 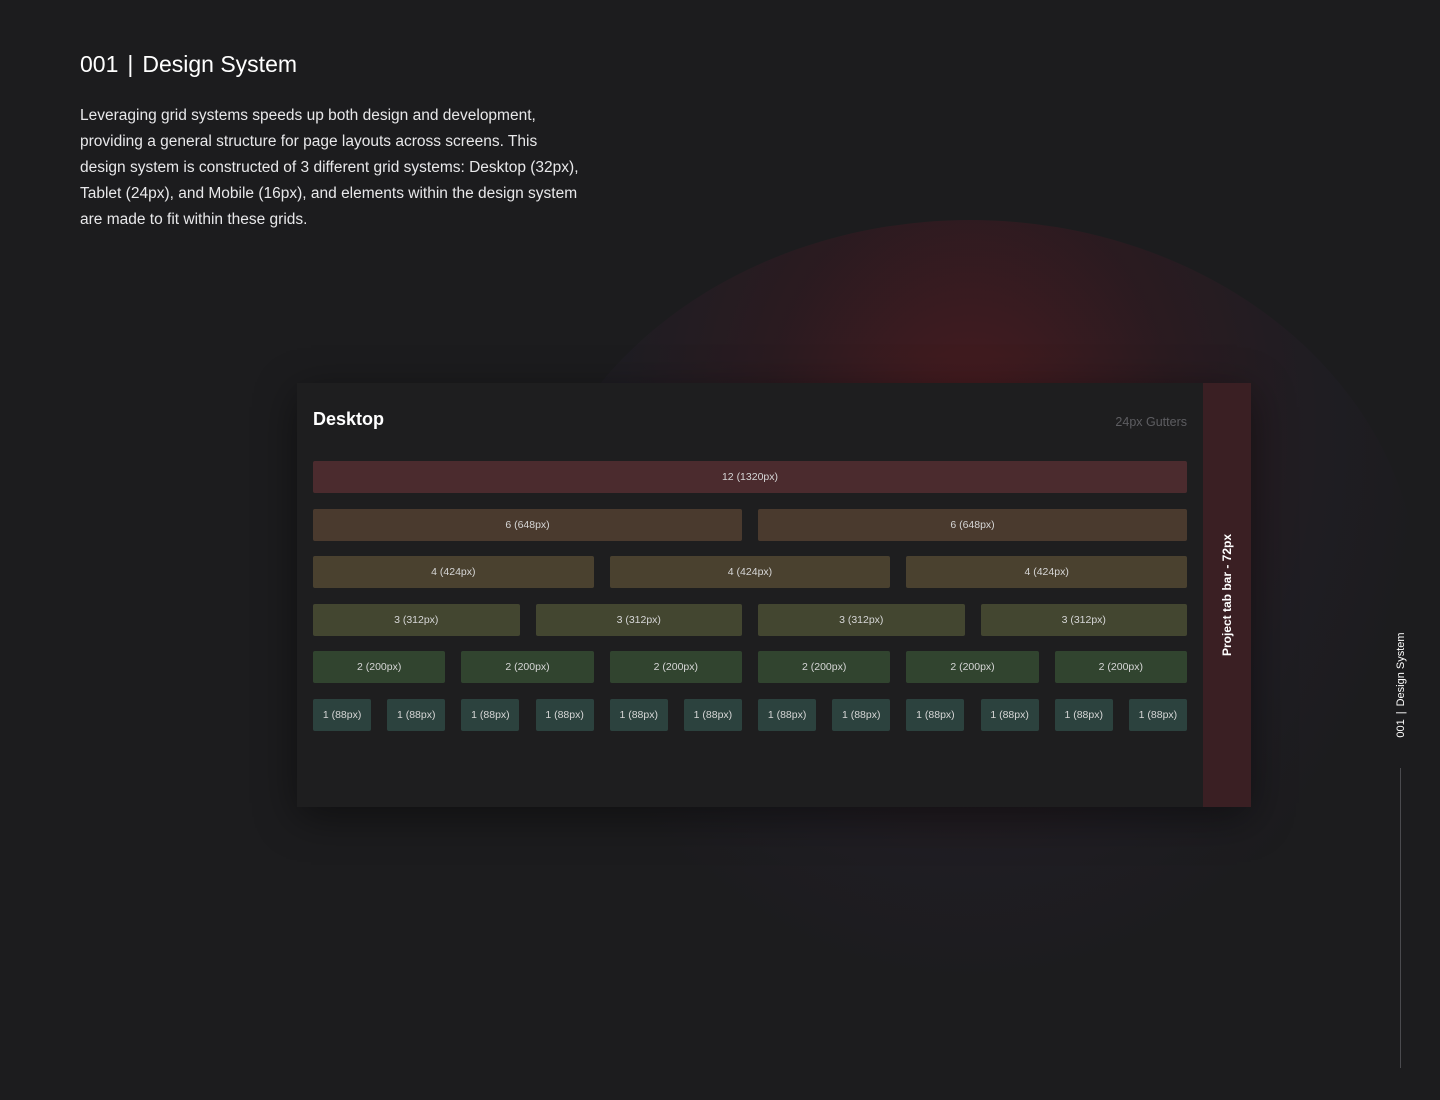 What do you see at coordinates (99, 64) in the screenshot?
I see `heading-number: 001` at bounding box center [99, 64].